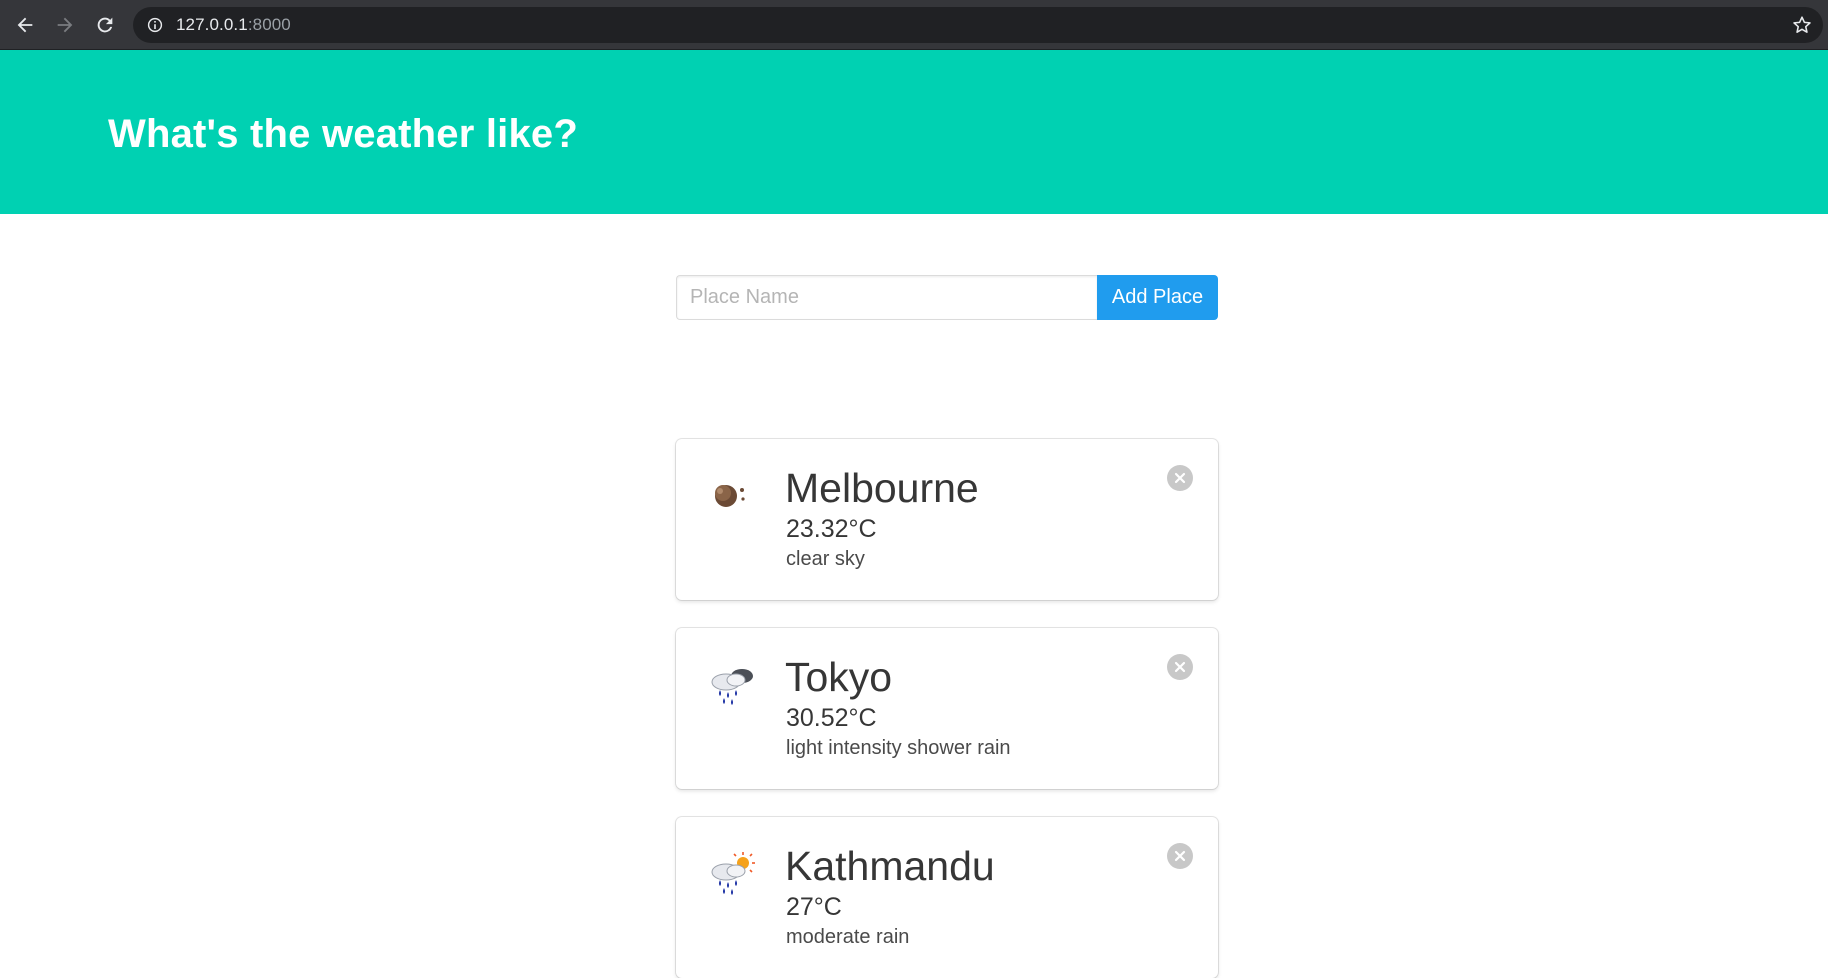 Image resolution: width=1828 pixels, height=978 pixels. I want to click on temperature: 30.52°C, so click(831, 718).